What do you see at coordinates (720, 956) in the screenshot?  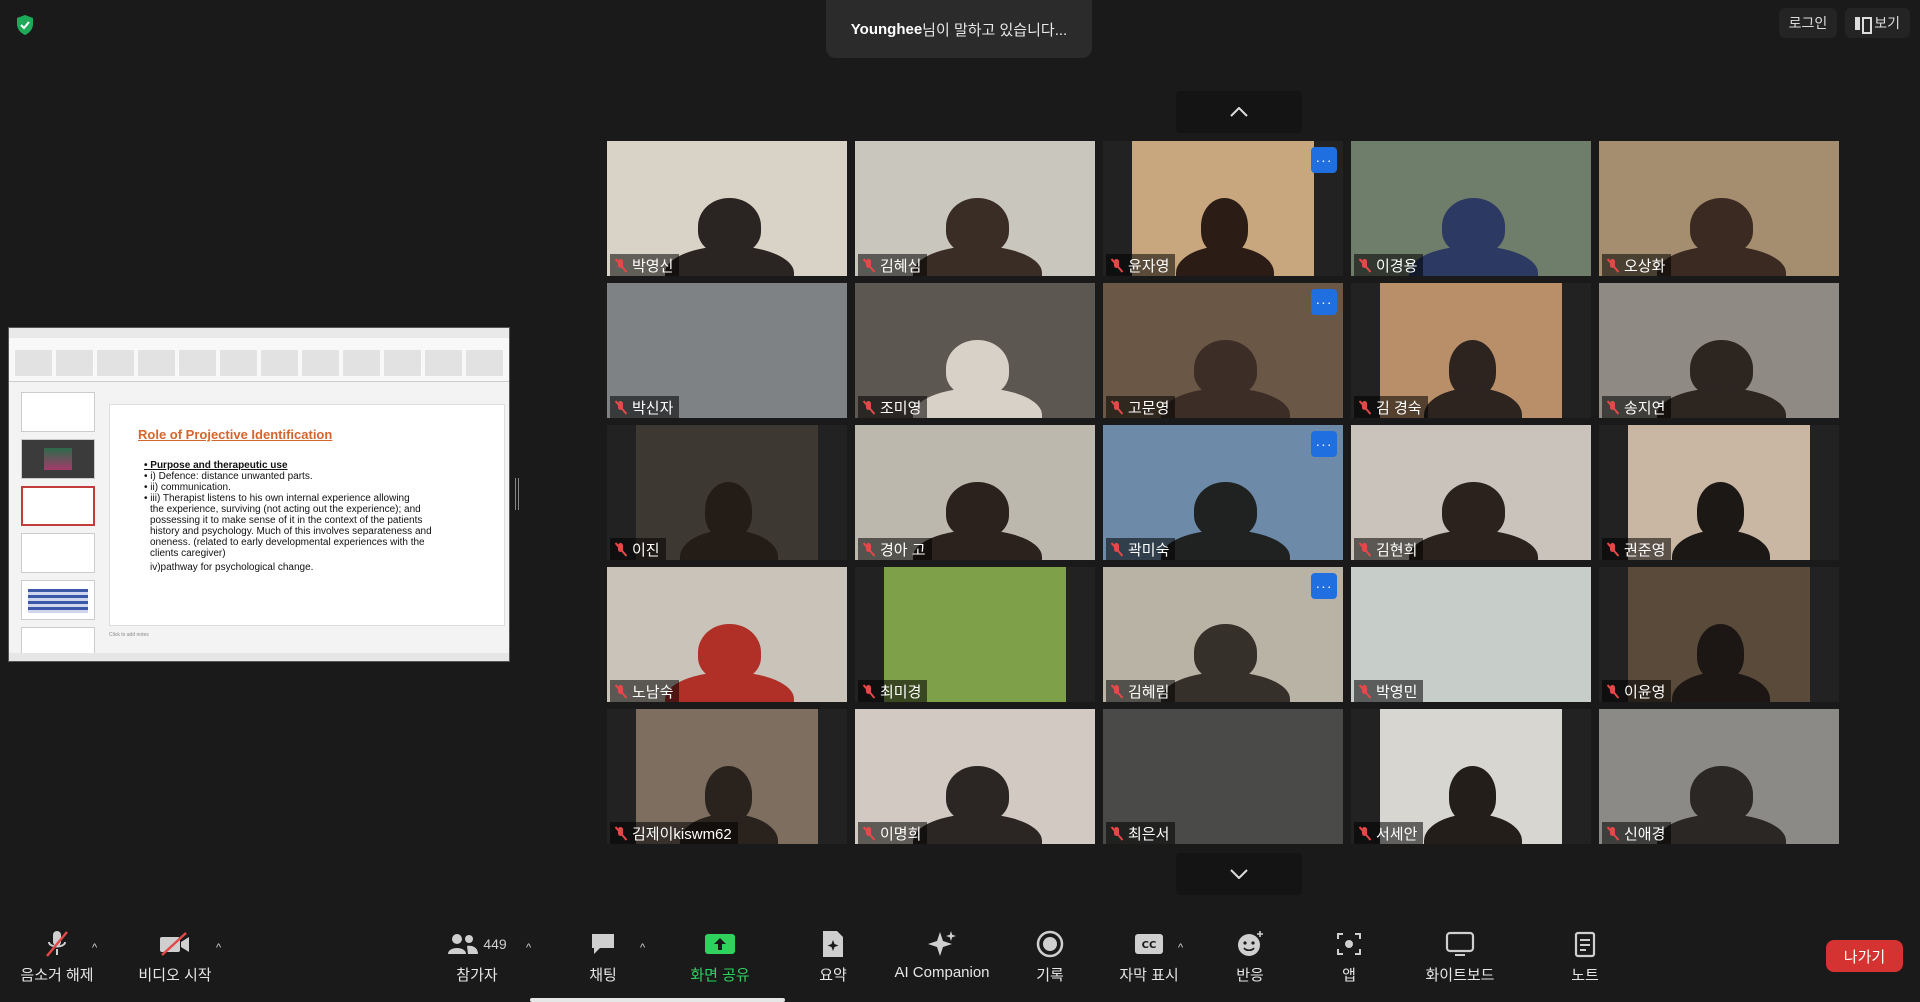 I see `share-screen-button: 화면 공유` at bounding box center [720, 956].